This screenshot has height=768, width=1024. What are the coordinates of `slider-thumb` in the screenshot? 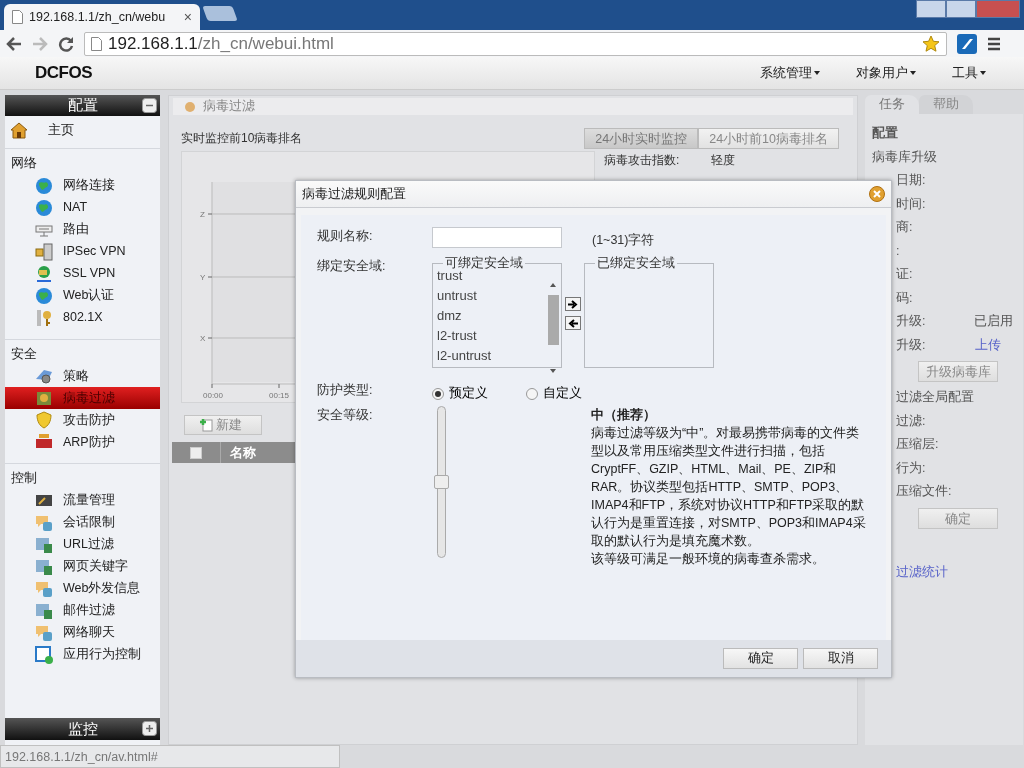 It's located at (441, 482).